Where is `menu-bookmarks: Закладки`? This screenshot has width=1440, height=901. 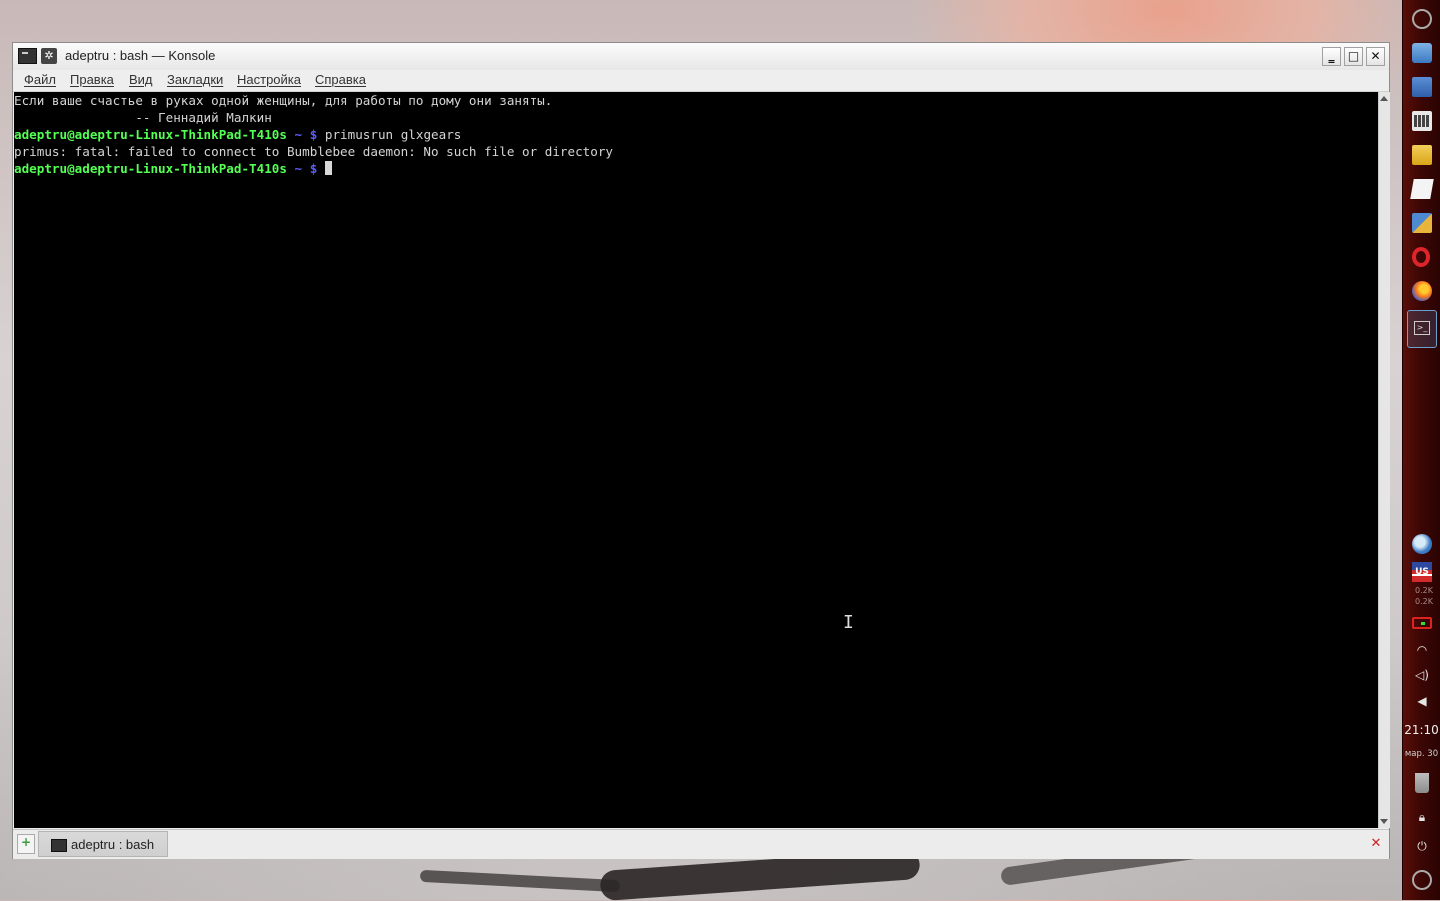
menu-bookmarks: Закладки is located at coordinates (195, 79).